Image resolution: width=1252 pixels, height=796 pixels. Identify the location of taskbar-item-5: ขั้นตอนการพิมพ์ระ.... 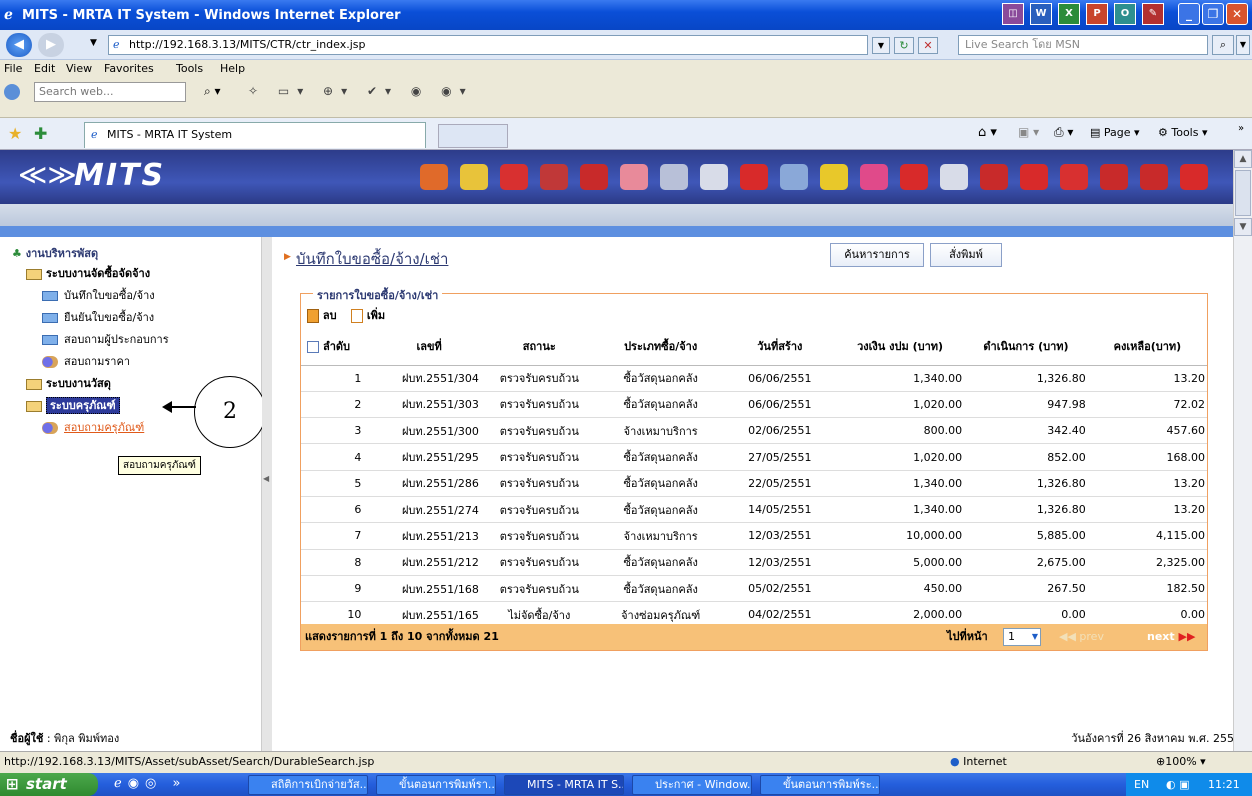
(820, 785).